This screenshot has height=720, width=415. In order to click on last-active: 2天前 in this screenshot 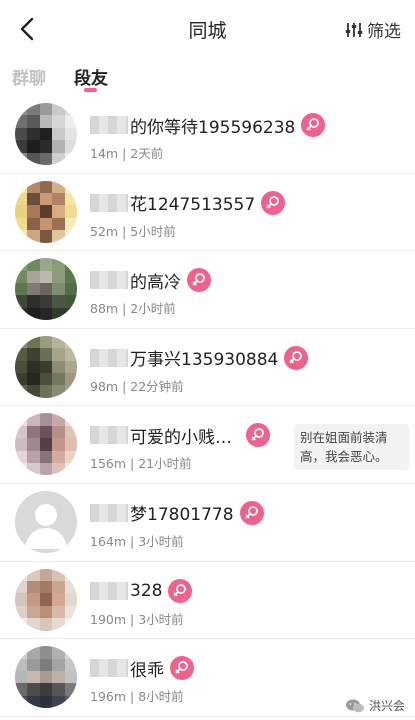, I will do `click(147, 153)`.